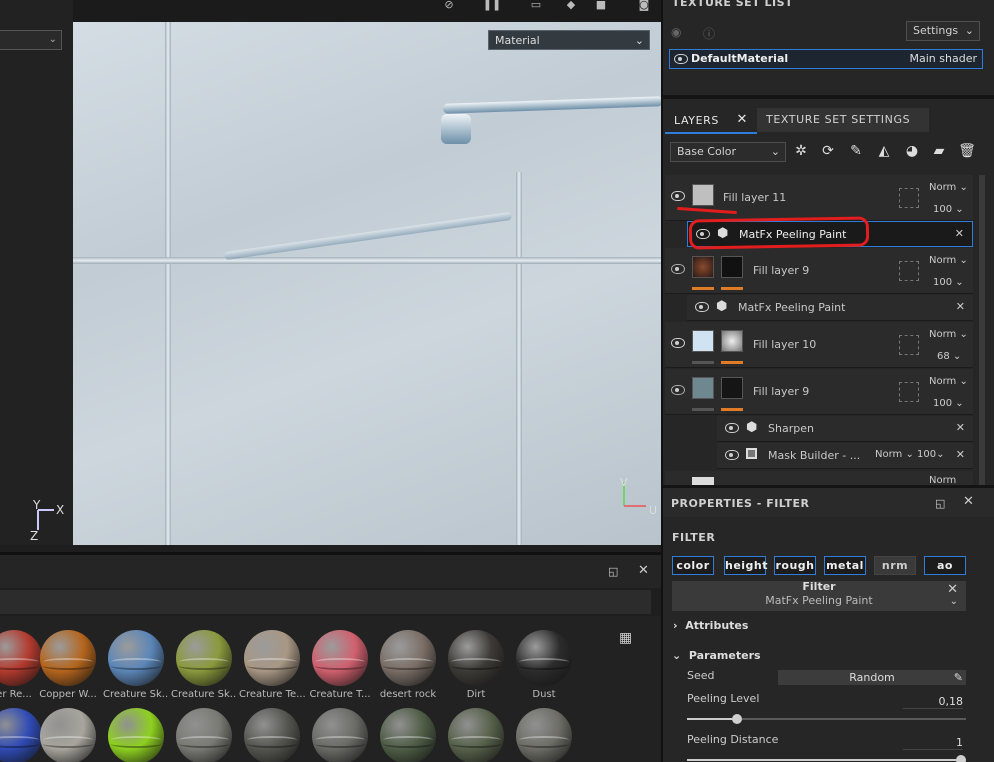  What do you see at coordinates (930, 454) in the screenshot?
I see `opacity-value: 100⌄` at bounding box center [930, 454].